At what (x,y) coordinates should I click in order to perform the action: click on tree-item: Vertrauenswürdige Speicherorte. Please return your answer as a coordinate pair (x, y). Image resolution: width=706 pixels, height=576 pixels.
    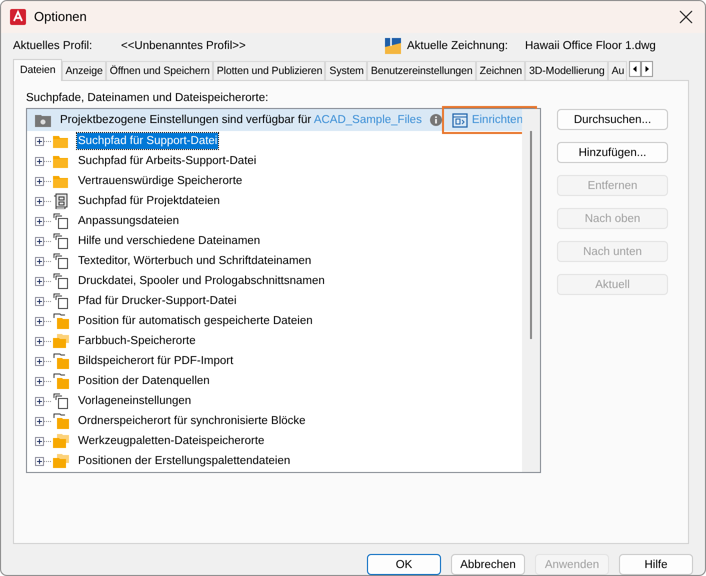
    Looking at the image, I should click on (160, 181).